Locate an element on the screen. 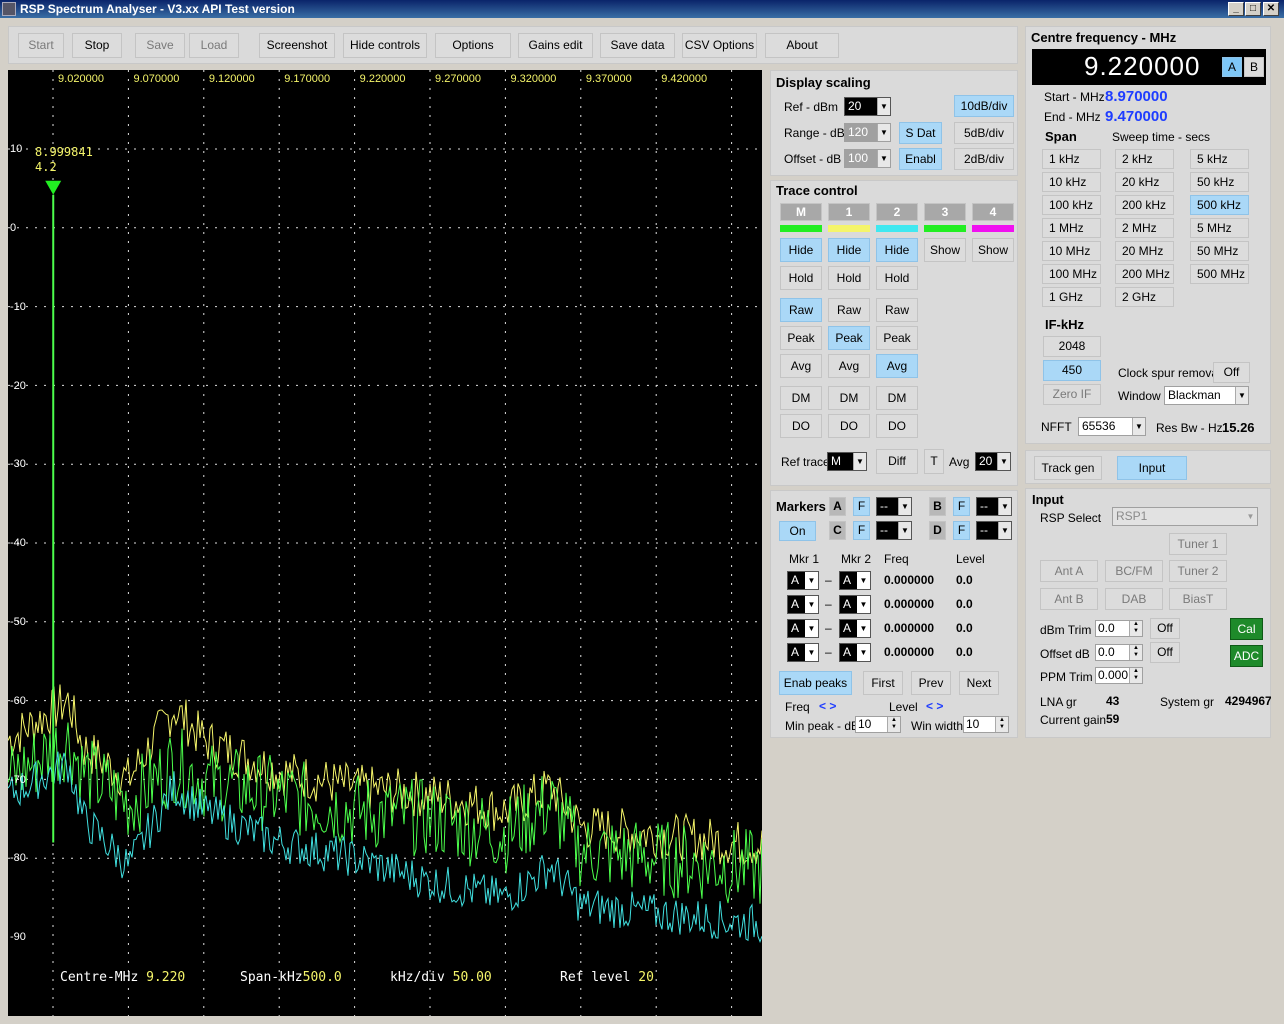 The image size is (1284, 1024). trace-M-dm-button: DM is located at coordinates (801, 398).